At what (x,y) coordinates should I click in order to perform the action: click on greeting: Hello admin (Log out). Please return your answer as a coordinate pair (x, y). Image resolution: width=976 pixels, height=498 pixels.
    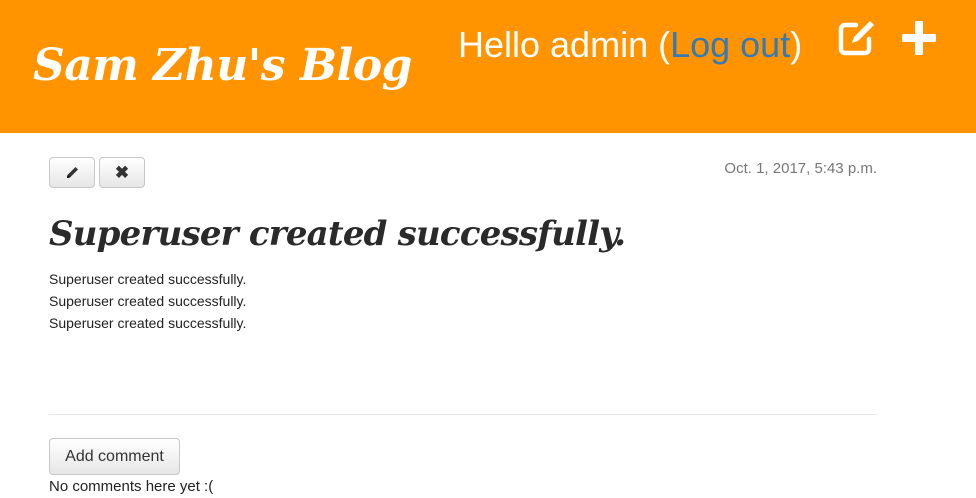
    Looking at the image, I should click on (630, 45).